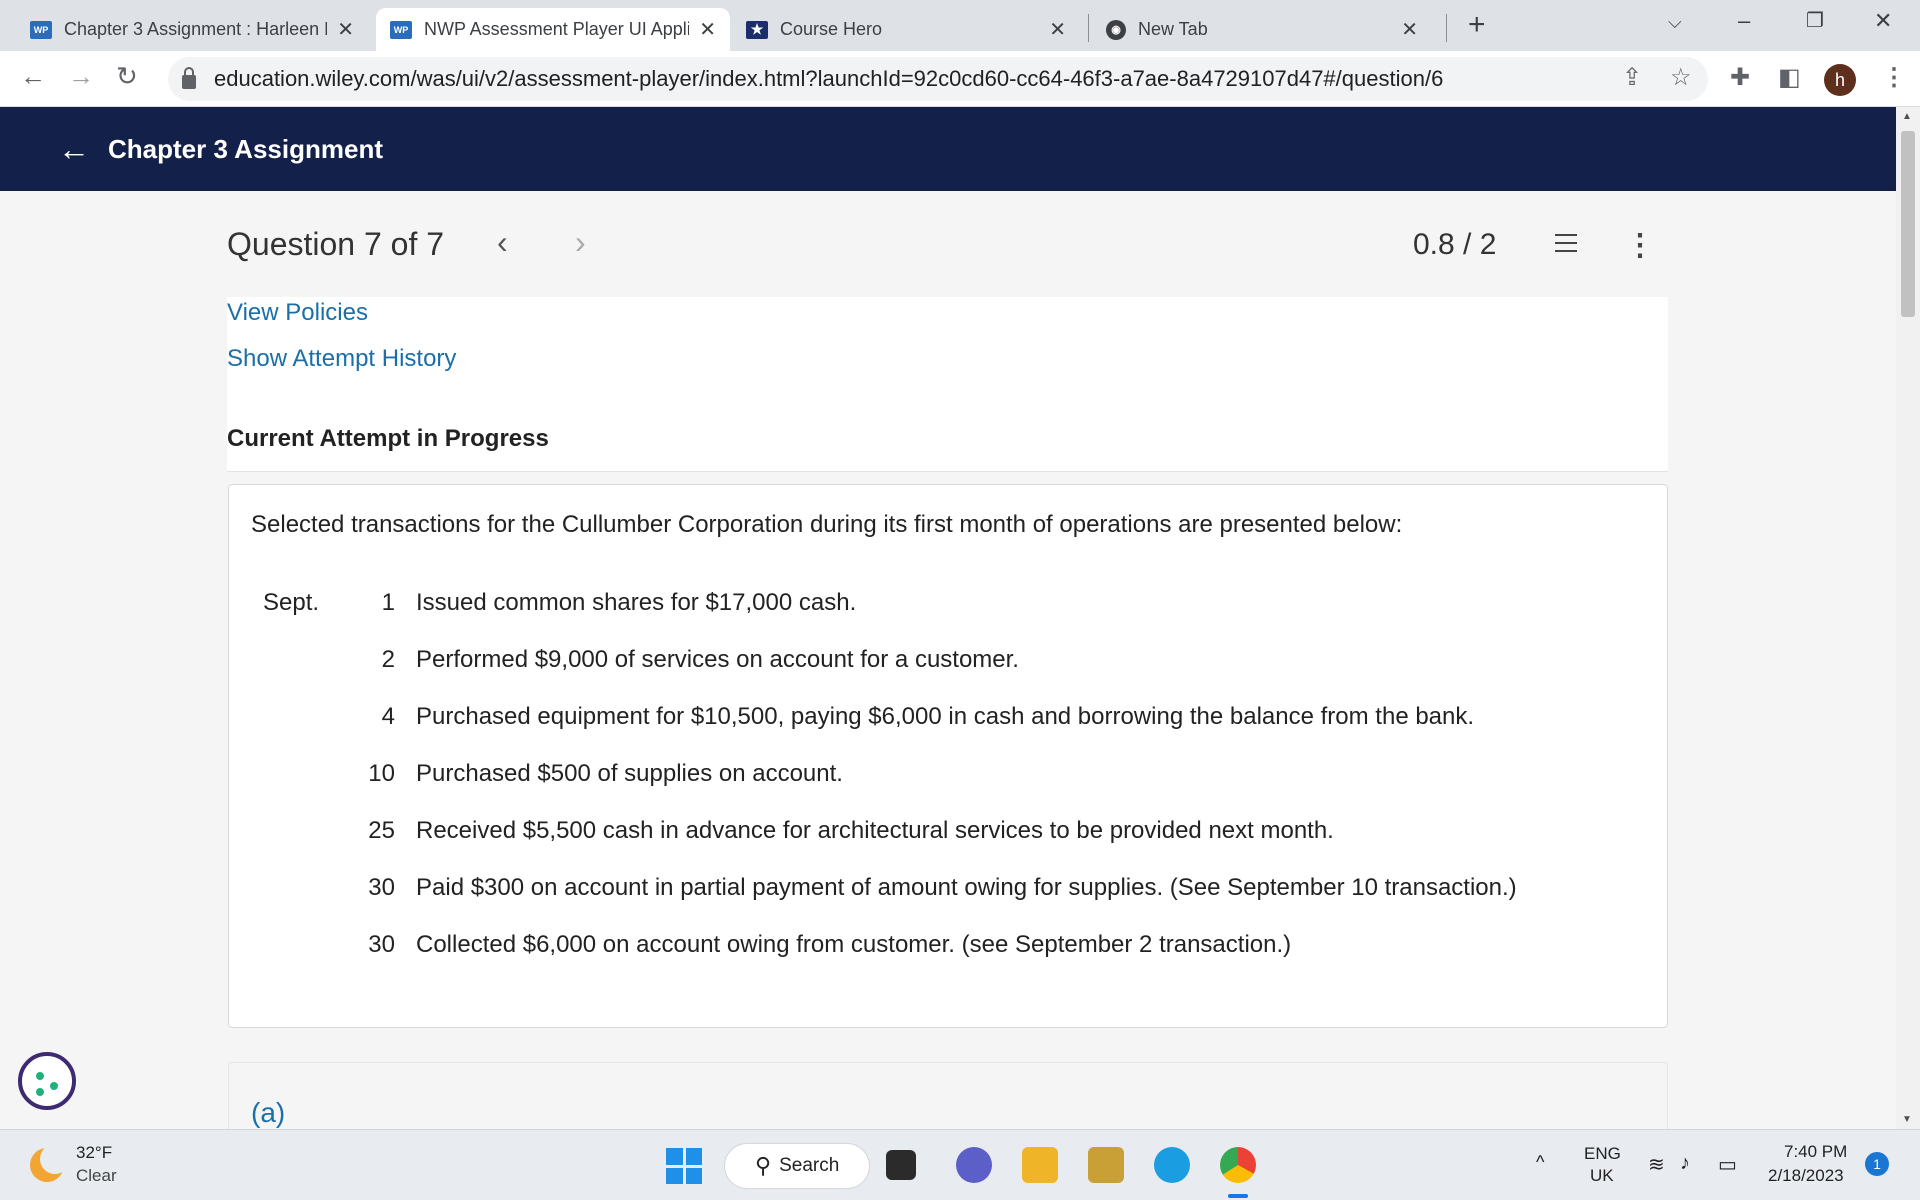 This screenshot has width=1920, height=1200. What do you see at coordinates (1740, 77) in the screenshot?
I see `extensions-puzzle-icon: ✚` at bounding box center [1740, 77].